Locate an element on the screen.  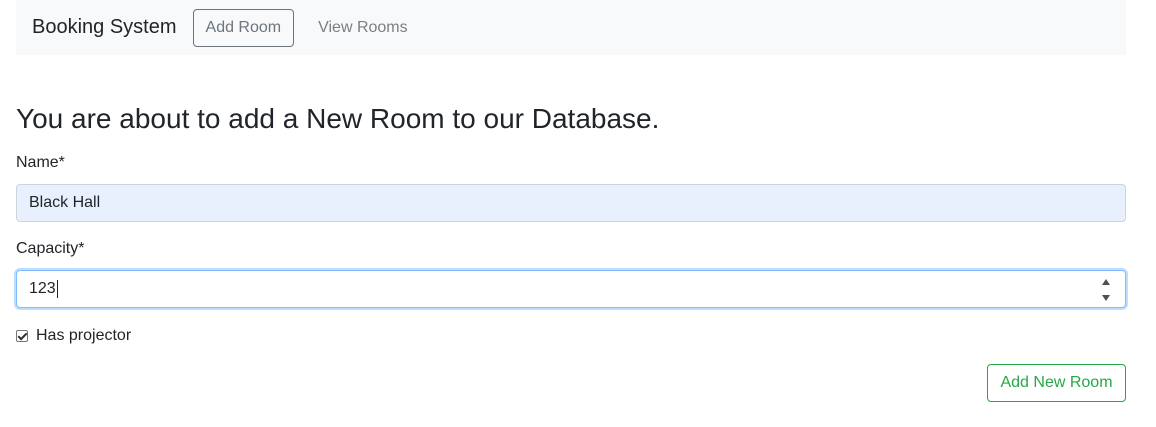
navbar-brand: Booking System is located at coordinates (104, 27).